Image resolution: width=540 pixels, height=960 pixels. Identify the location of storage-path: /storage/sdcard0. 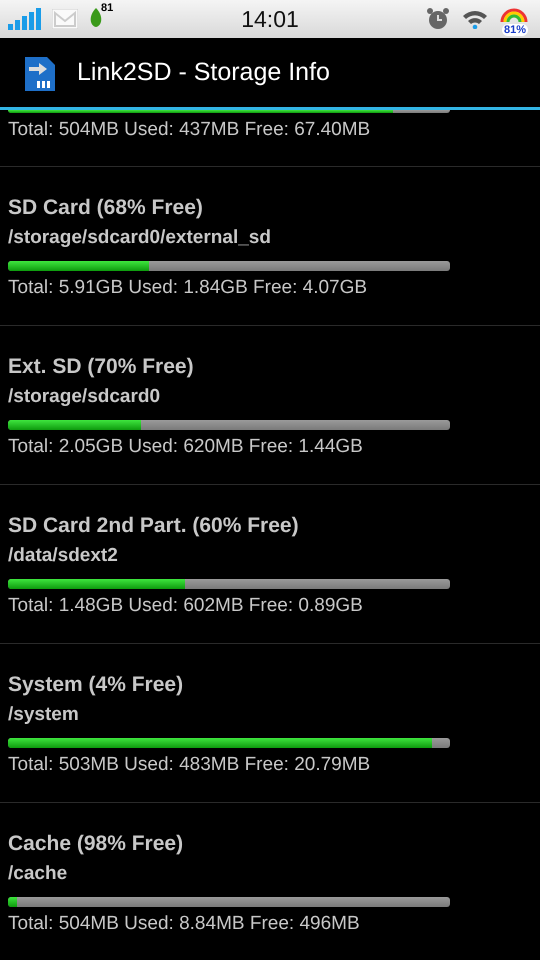
(85, 397).